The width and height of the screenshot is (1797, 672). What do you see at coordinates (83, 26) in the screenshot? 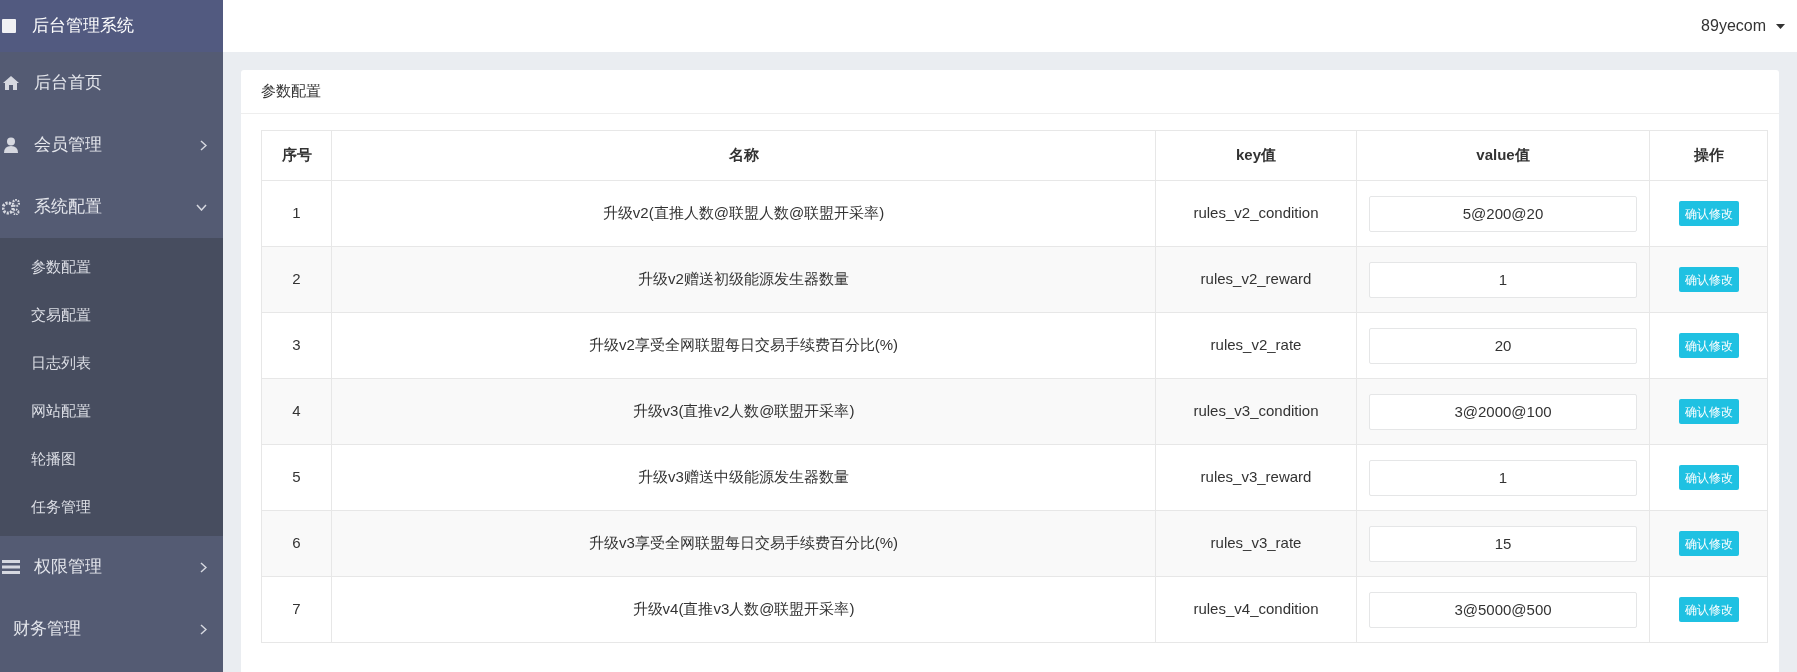
I see `app-title: 后台管理系统` at bounding box center [83, 26].